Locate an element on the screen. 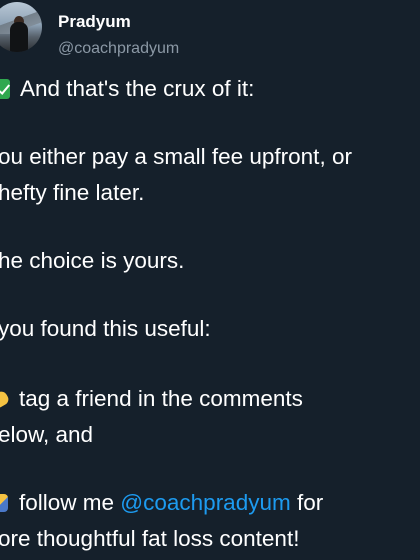  tweet-line: follow me @coachpradyum for is located at coordinates (161, 503).